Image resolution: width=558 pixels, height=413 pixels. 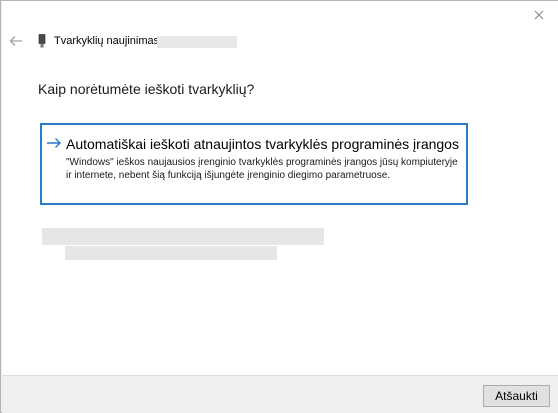 I want to click on arrow-left-icon, so click(x=15, y=41).